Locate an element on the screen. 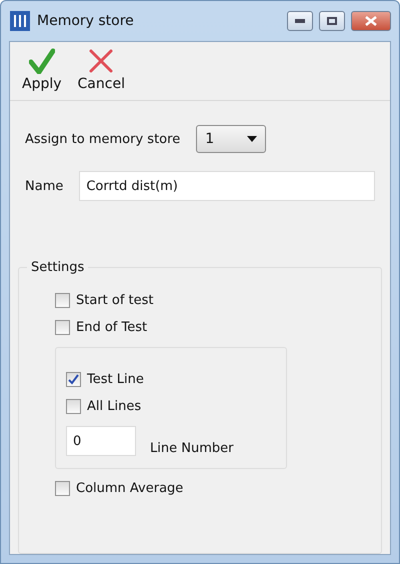 This screenshot has width=400, height=564. checkbox-label: Test Line is located at coordinates (115, 379).